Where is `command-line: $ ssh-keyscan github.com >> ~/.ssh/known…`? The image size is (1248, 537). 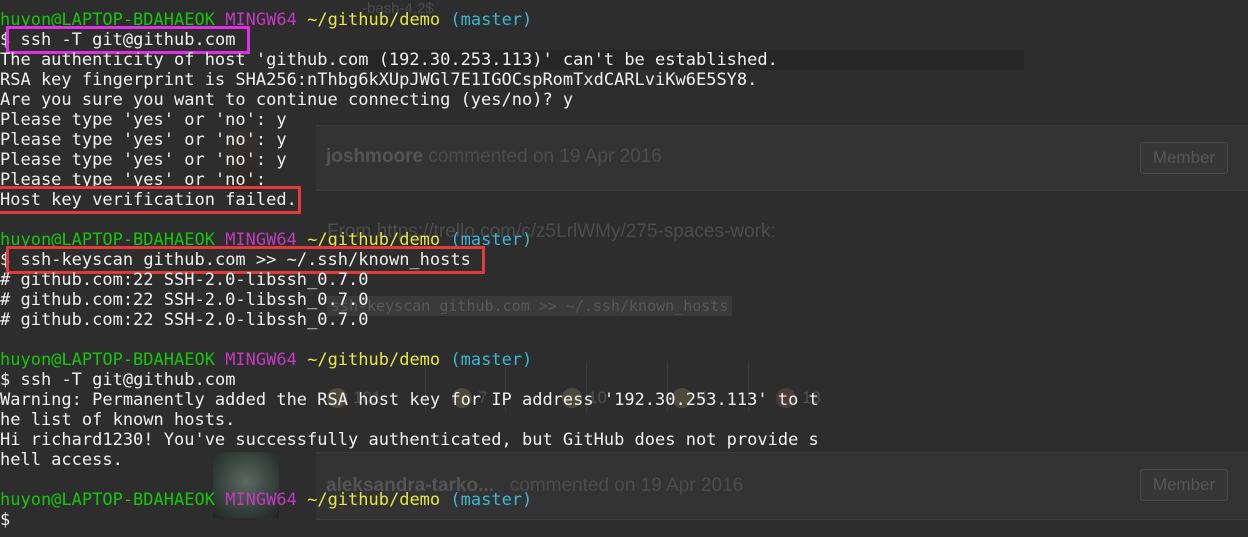 command-line: $ ssh-keyscan github.com >> ~/.ssh/known… is located at coordinates (409, 260).